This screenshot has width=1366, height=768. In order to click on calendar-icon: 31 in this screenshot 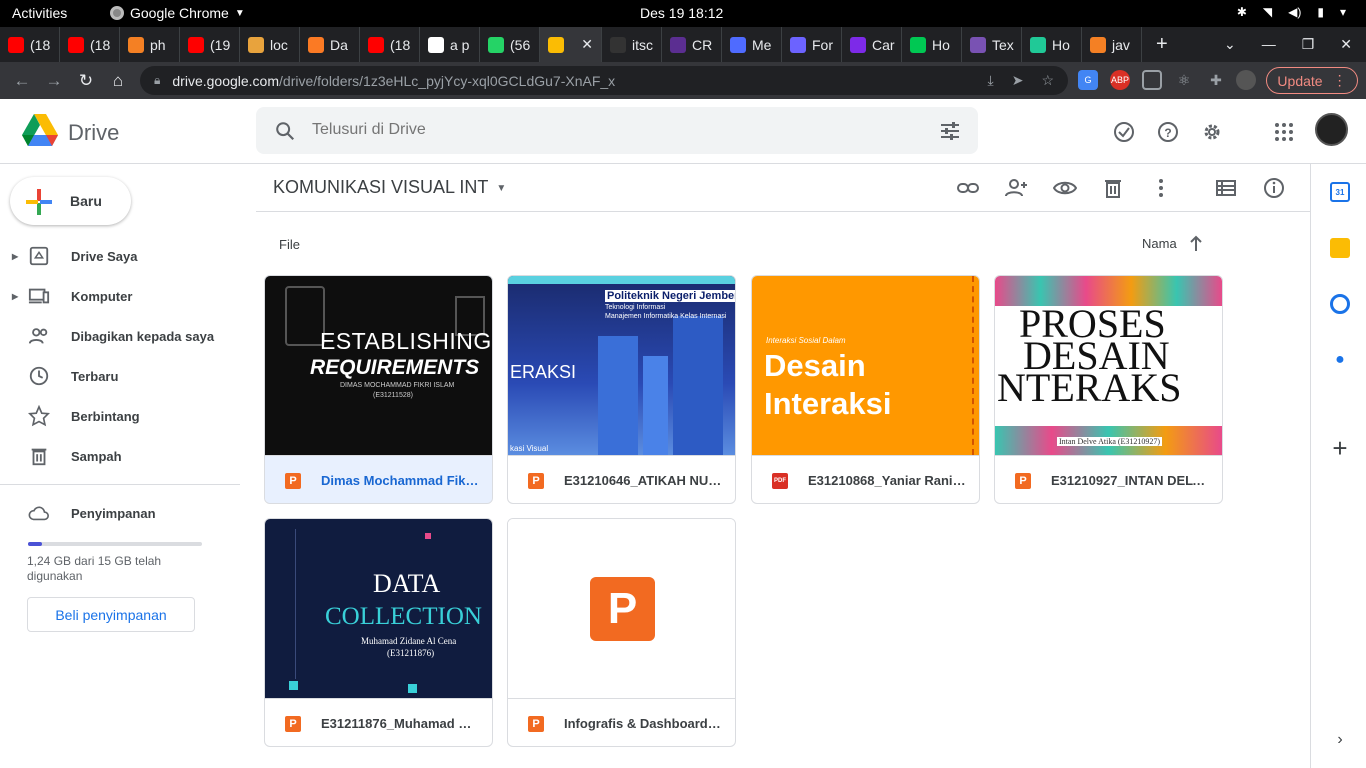, I will do `click(1340, 192)`.